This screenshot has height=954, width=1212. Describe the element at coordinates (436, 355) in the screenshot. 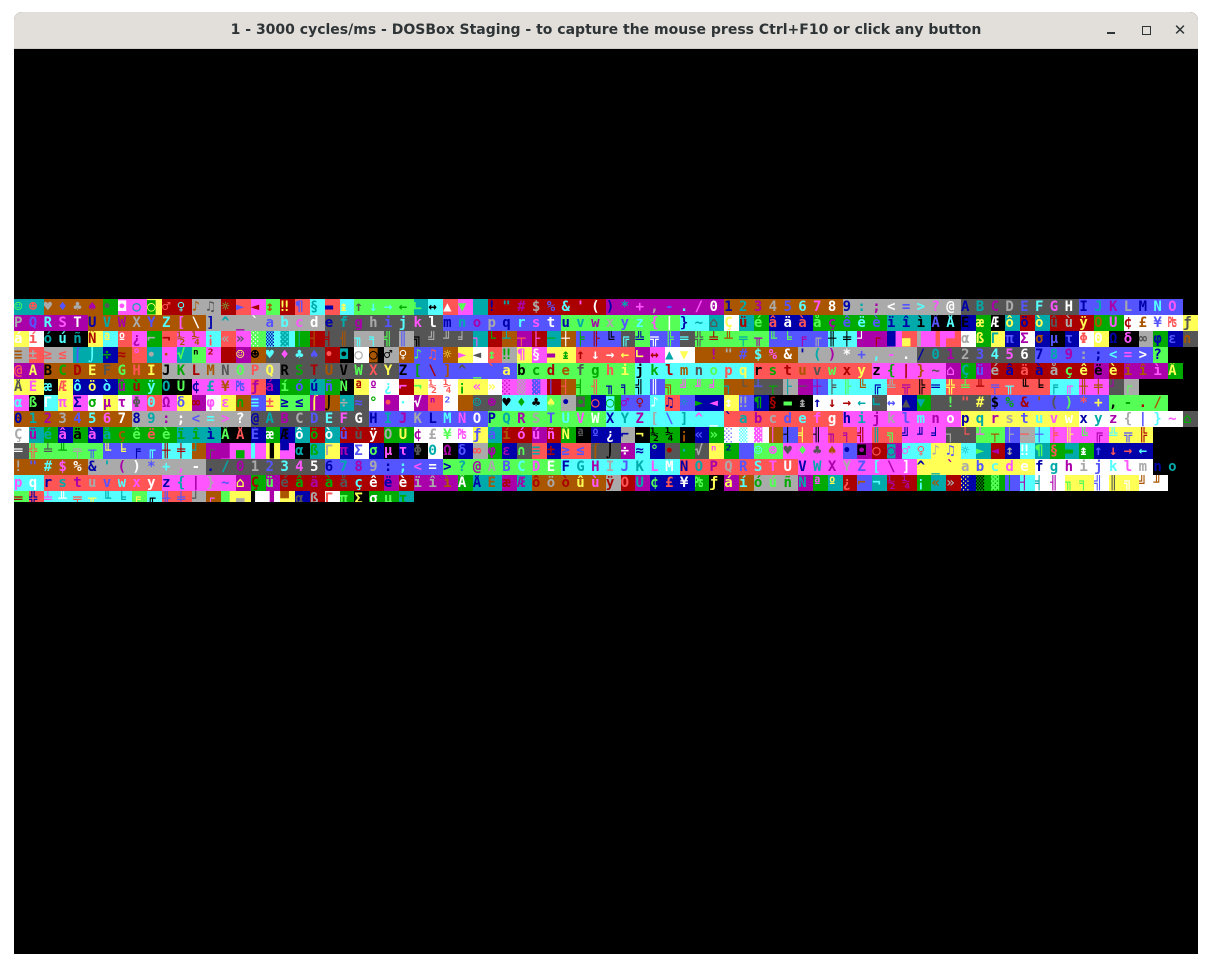

I see `screen-cell: ♫` at that location.